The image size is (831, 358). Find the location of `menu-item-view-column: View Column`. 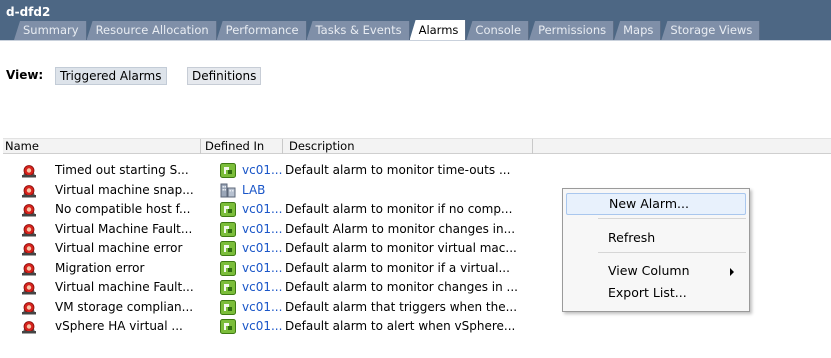

menu-item-view-column: View Column is located at coordinates (656, 271).